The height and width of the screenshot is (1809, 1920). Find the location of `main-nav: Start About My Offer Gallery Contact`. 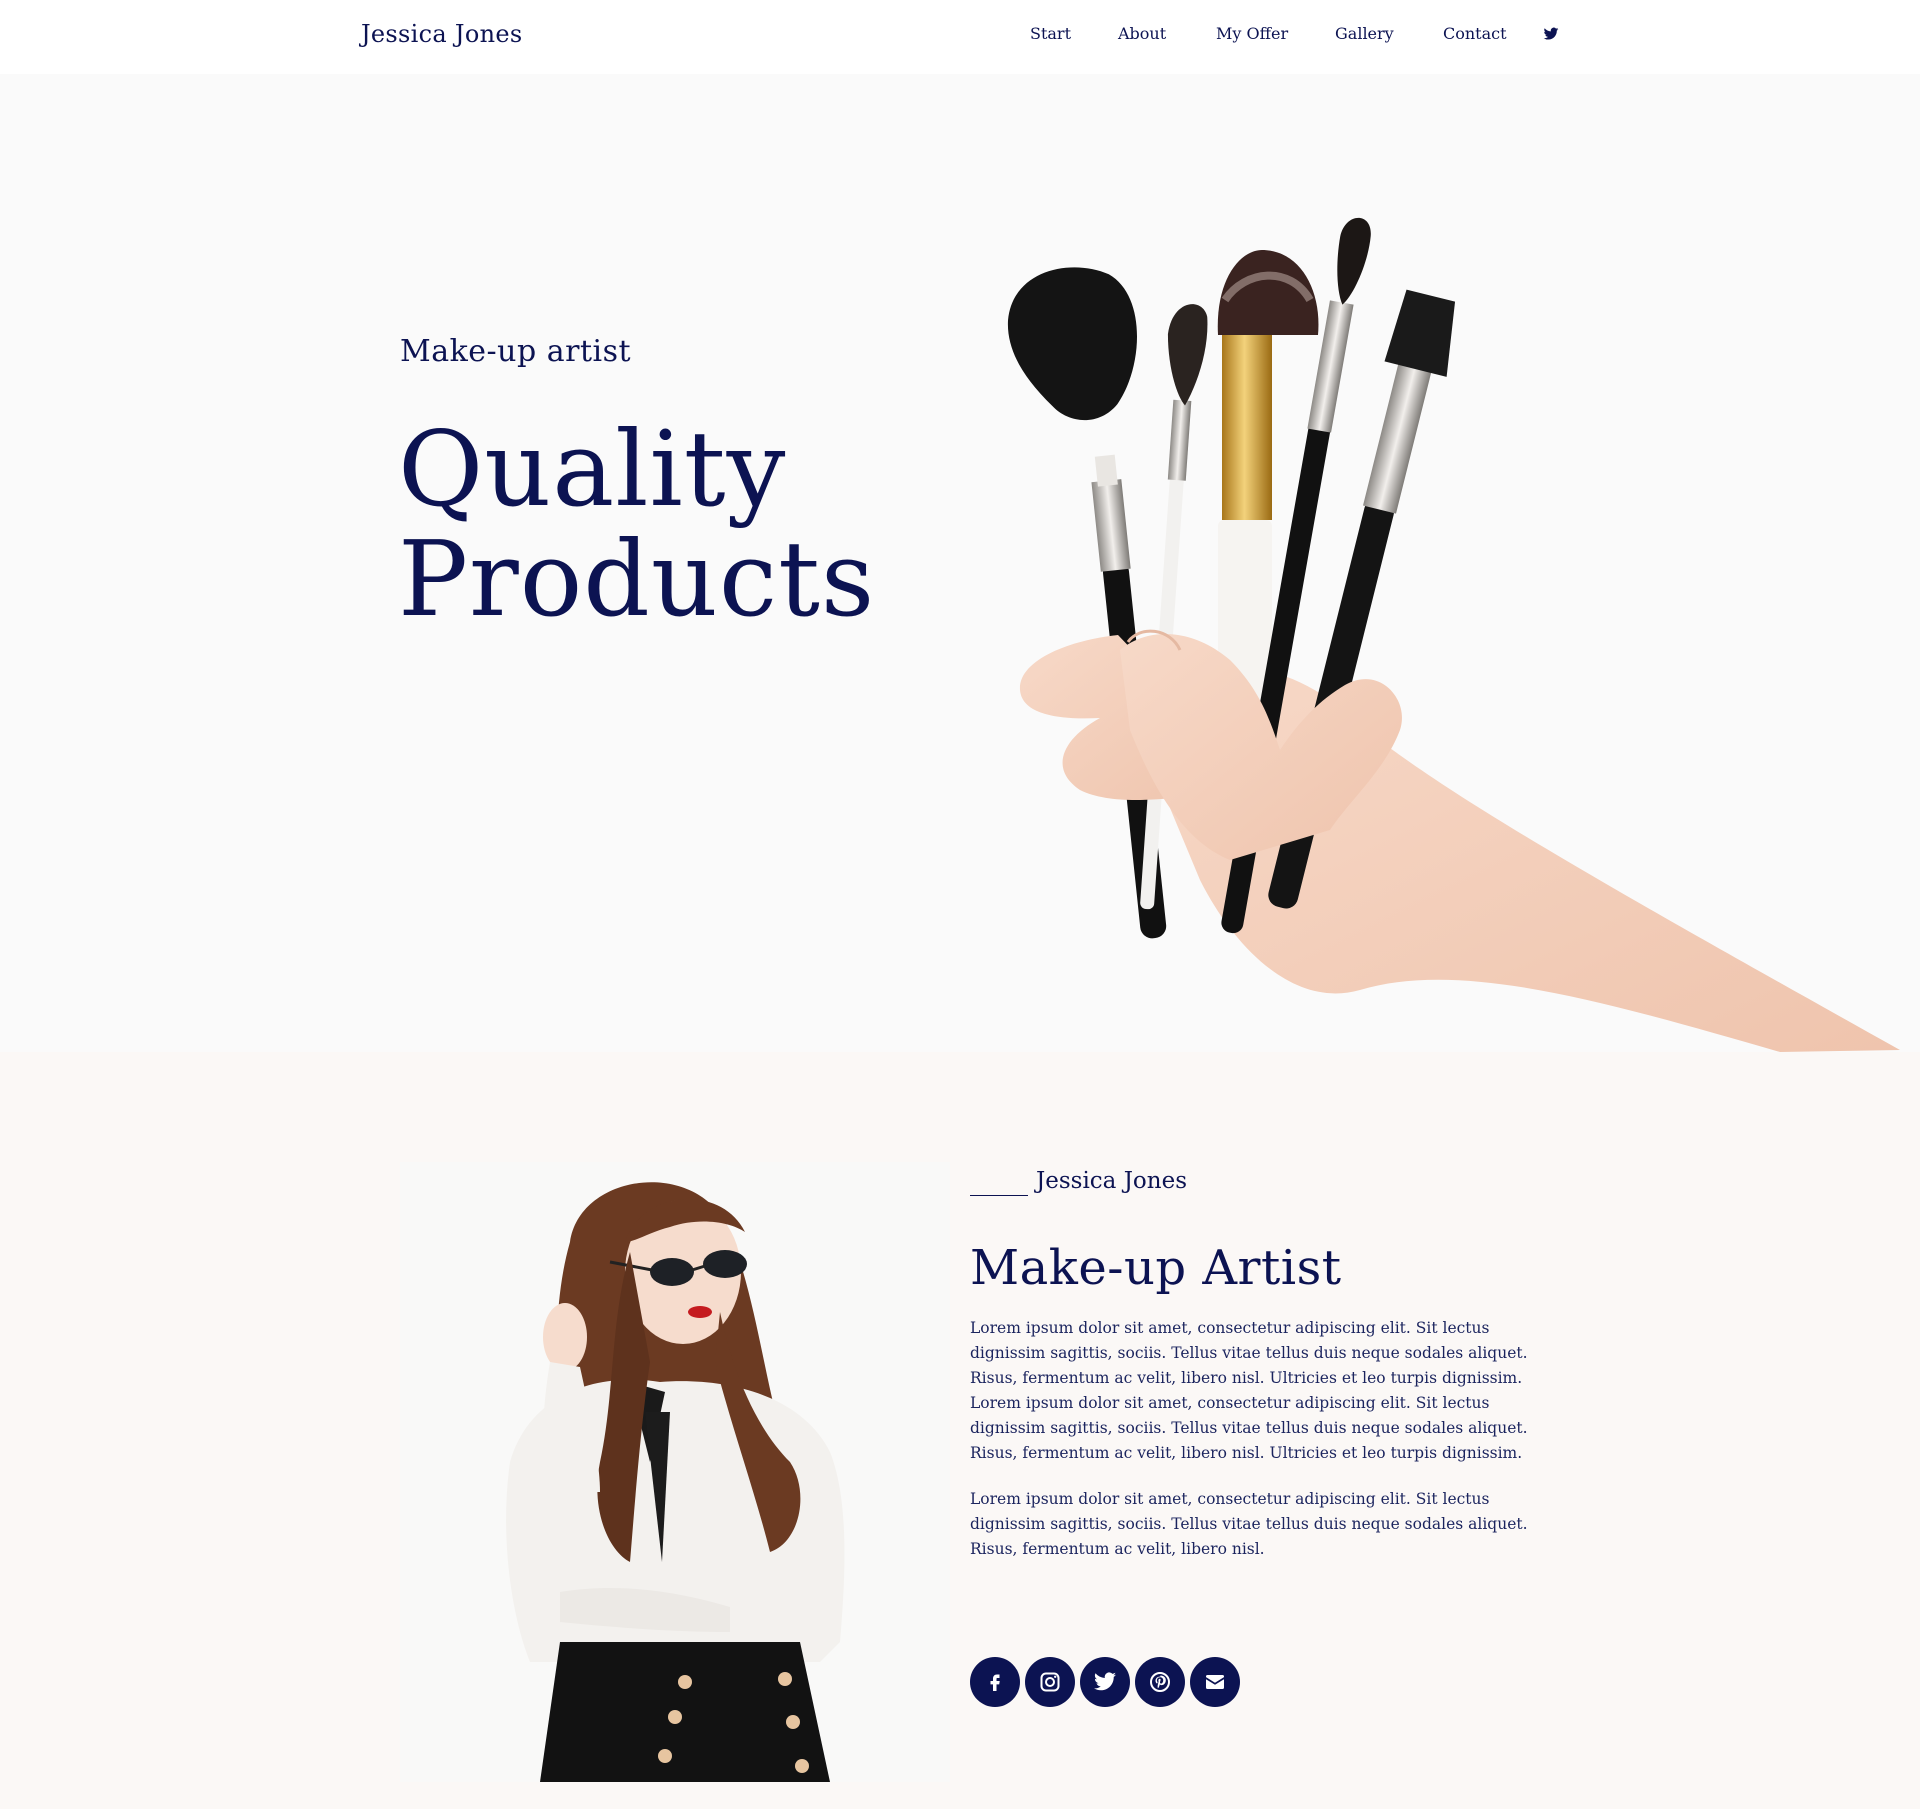

main-nav: Start About My Offer Gallery Contact is located at coordinates (960, 36).